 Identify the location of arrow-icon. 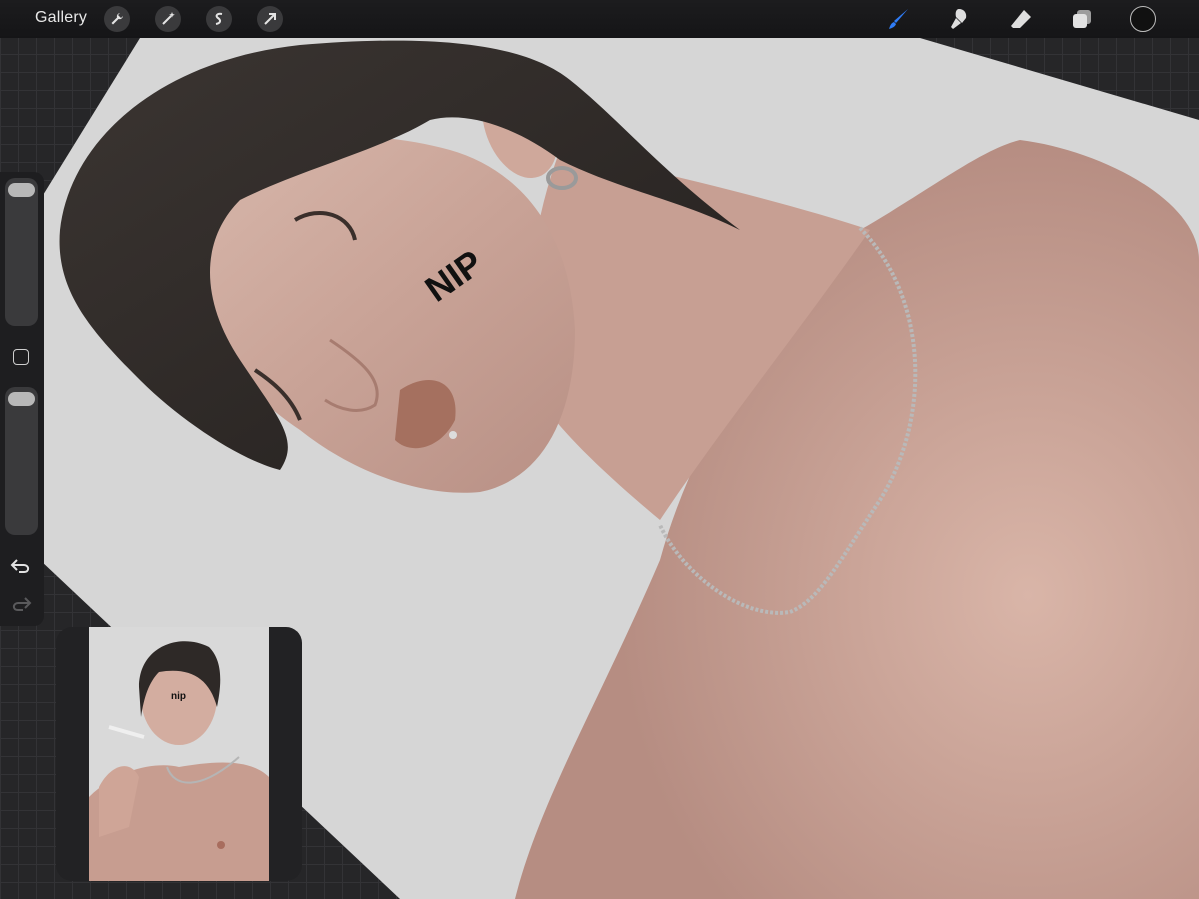
(270, 19).